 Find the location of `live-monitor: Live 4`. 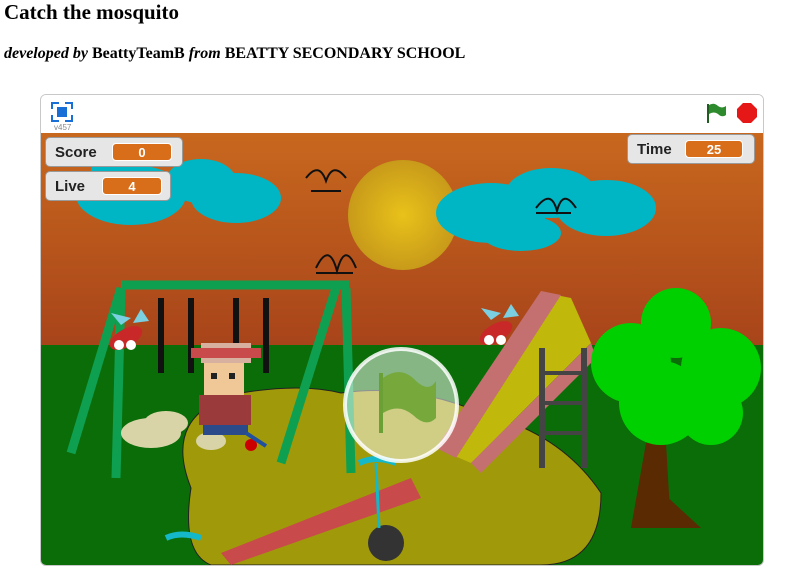

live-monitor: Live 4 is located at coordinates (108, 186).